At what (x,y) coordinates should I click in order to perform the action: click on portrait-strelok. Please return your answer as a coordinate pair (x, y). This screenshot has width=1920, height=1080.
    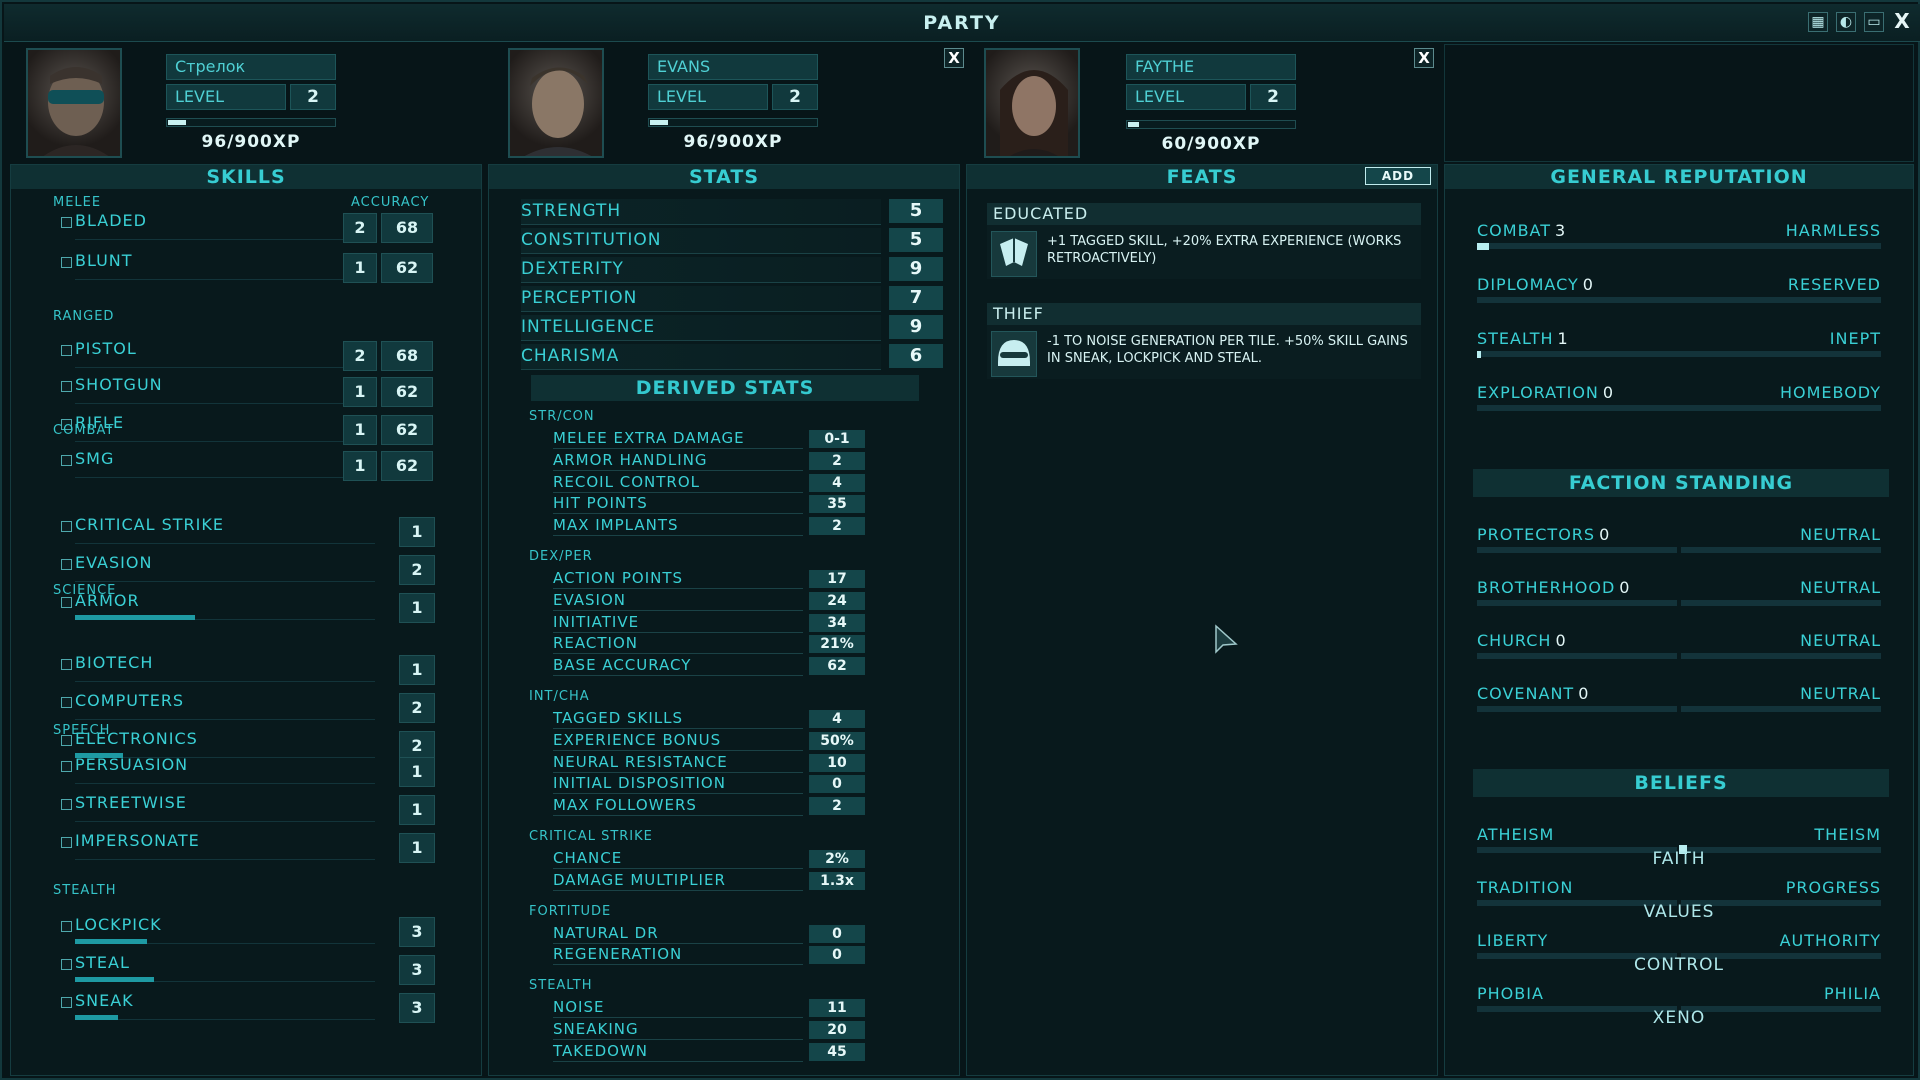
    Looking at the image, I should click on (74, 103).